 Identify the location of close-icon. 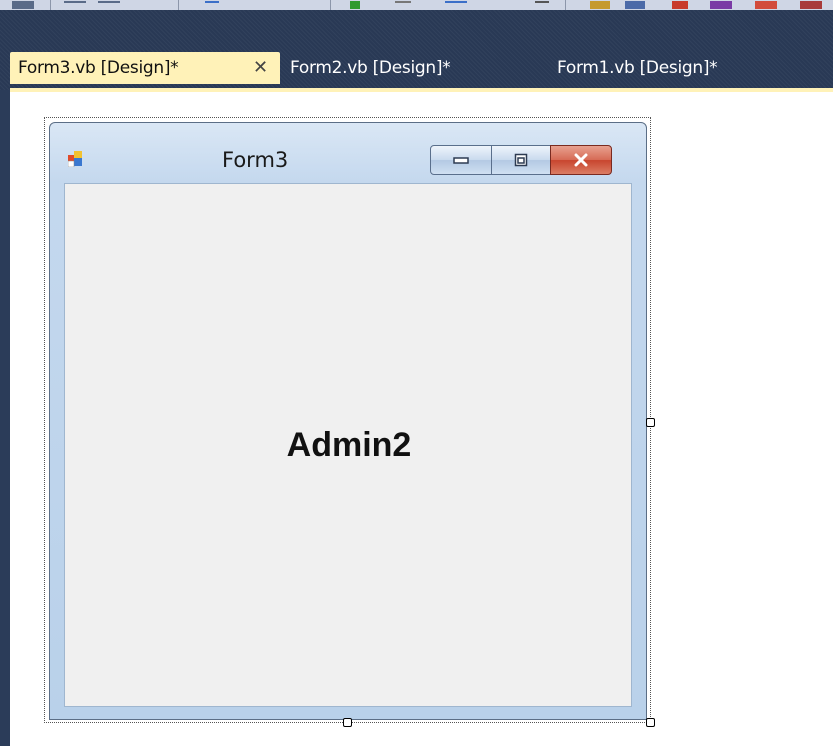
(581, 160).